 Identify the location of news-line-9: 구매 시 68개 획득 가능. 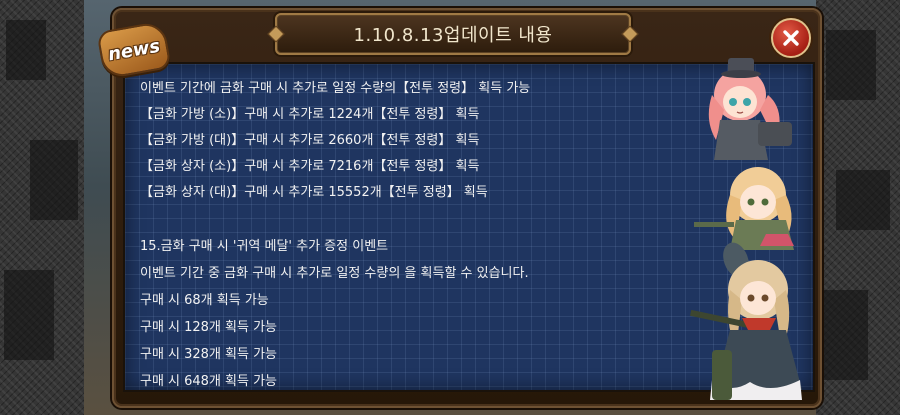
(204, 300).